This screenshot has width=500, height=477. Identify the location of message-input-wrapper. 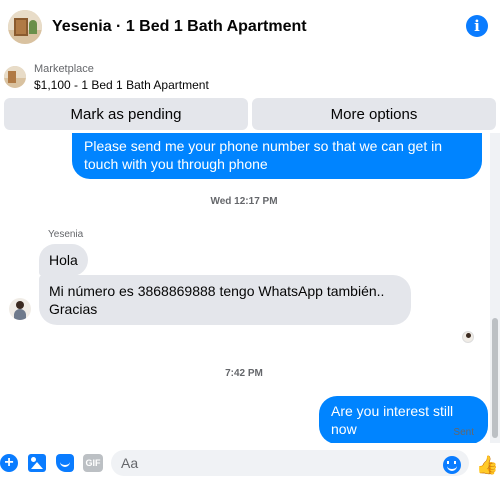
(290, 463).